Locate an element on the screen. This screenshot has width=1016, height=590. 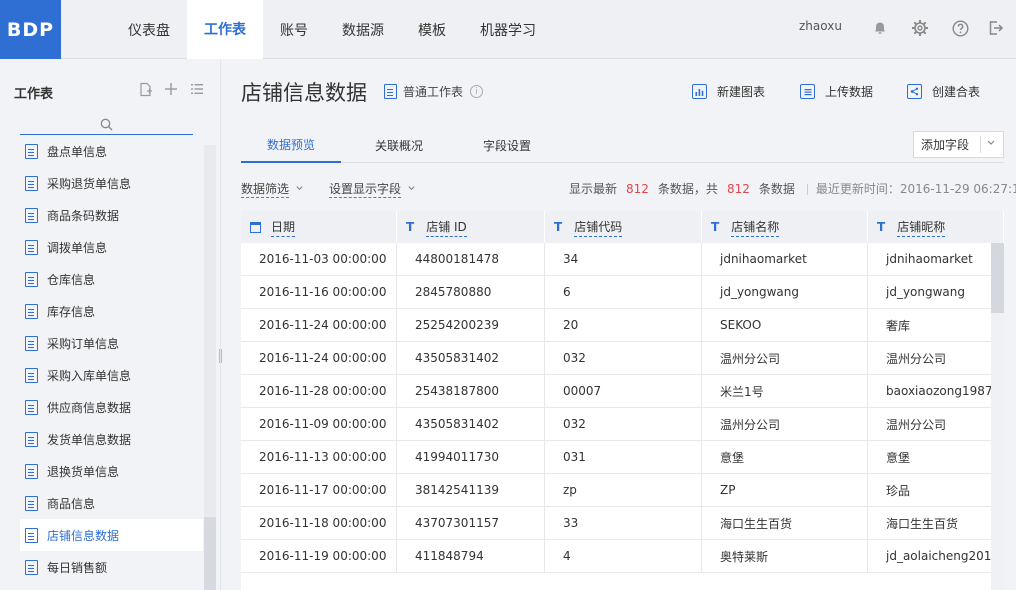
display-fields-dropdown: 设置显示字段 is located at coordinates (372, 189).